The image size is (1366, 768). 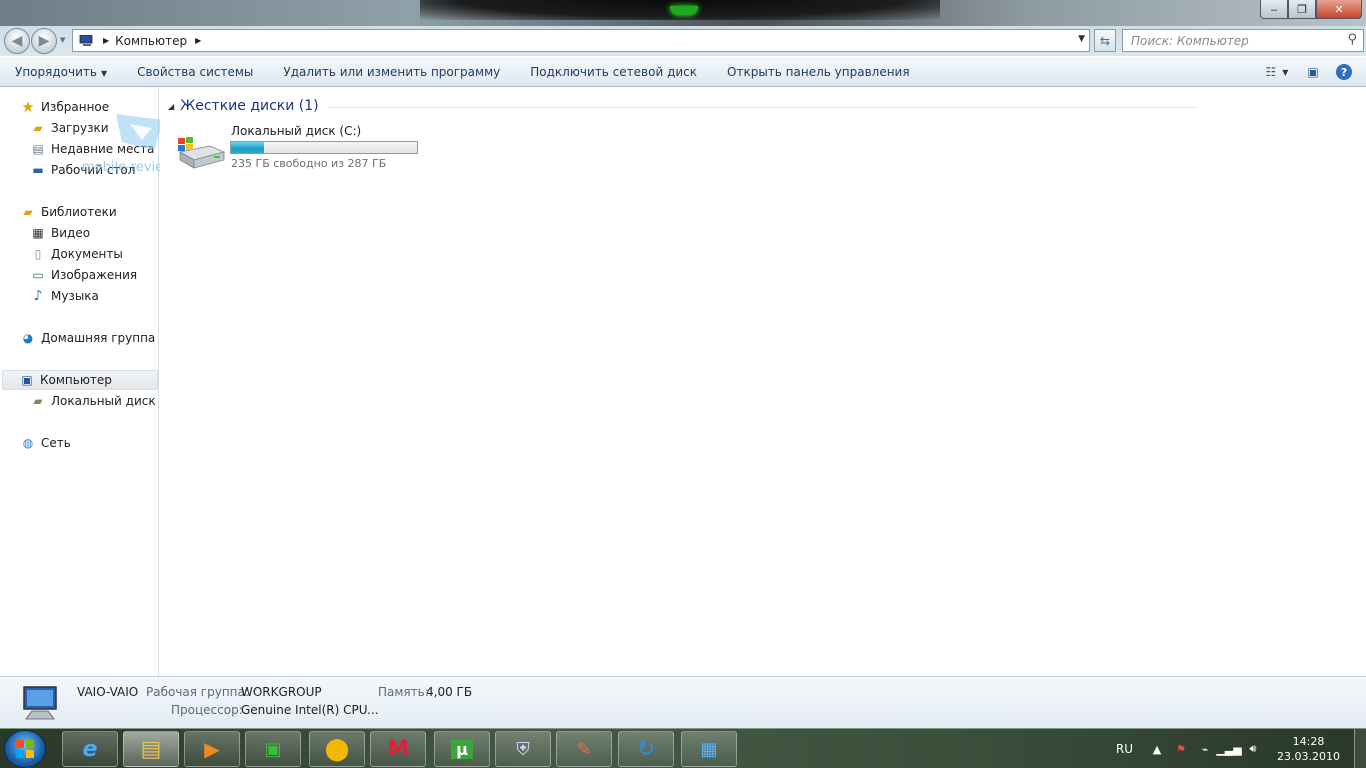 I want to click on close-button: ✕, so click(x=1339, y=9).